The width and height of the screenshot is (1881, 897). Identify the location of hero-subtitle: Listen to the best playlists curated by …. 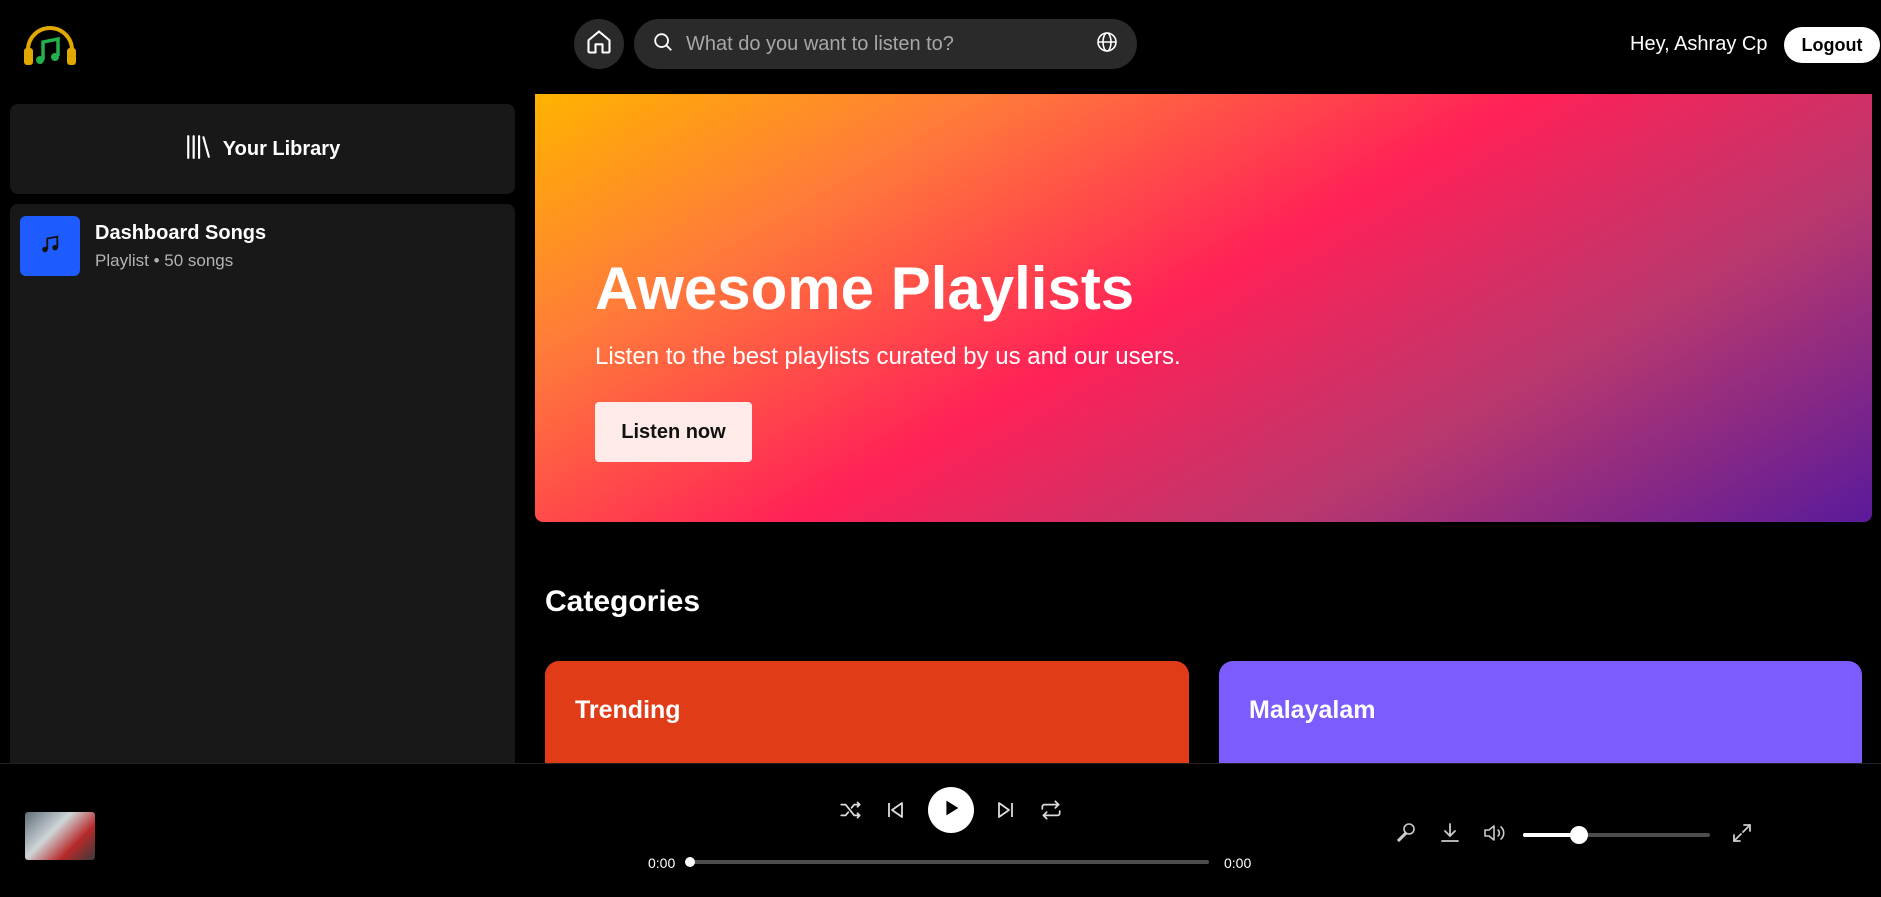
(888, 356).